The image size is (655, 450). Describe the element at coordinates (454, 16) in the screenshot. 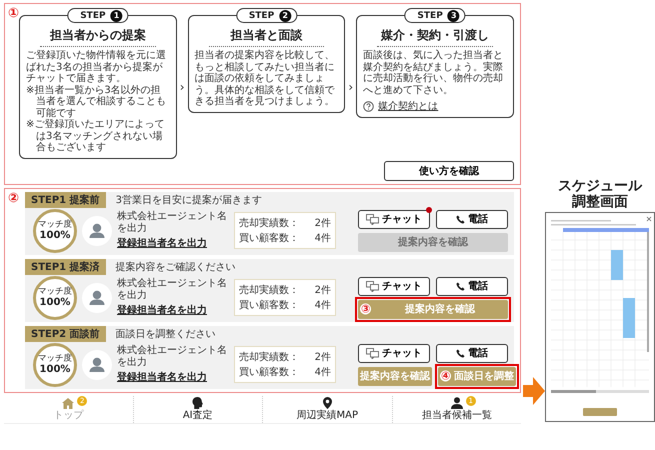

I see `step-number: 3` at that location.